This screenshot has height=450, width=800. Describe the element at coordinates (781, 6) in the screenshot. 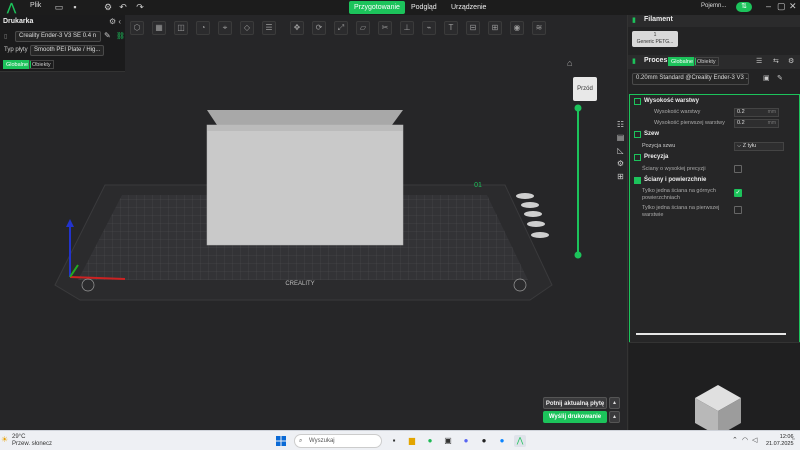

I see `maximize-icon: ▢` at that location.